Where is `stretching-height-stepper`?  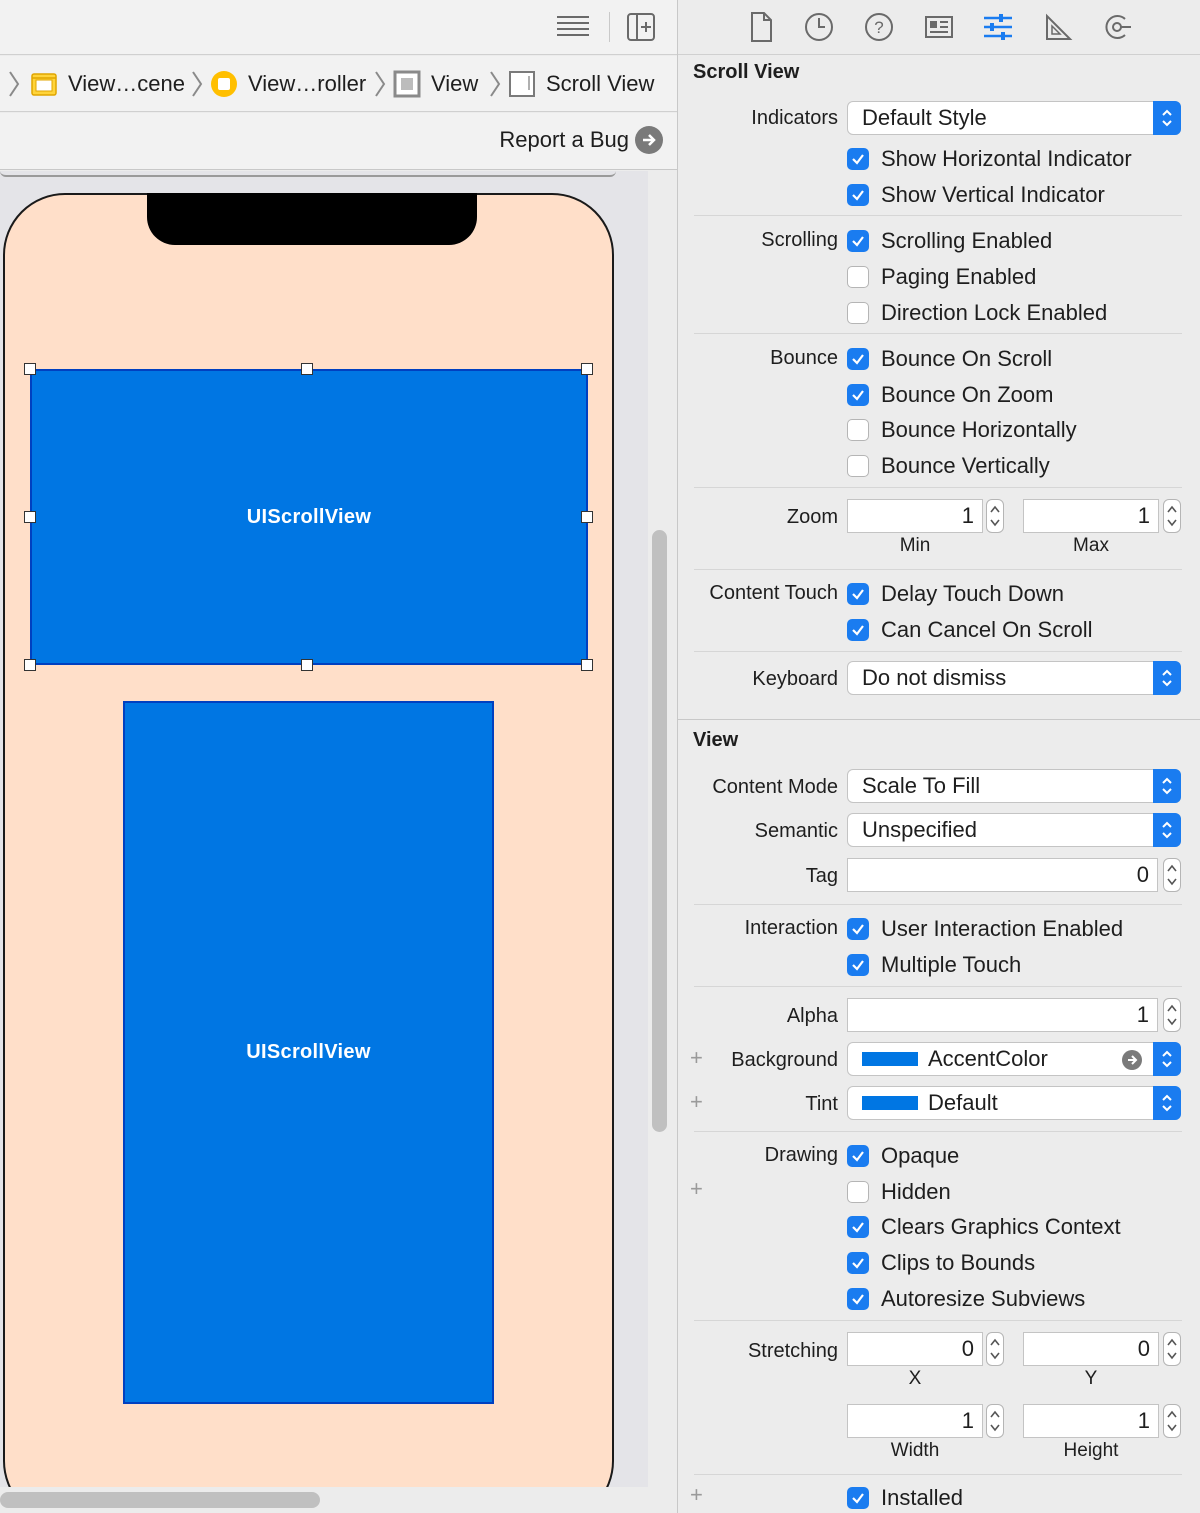 stretching-height-stepper is located at coordinates (1172, 1421).